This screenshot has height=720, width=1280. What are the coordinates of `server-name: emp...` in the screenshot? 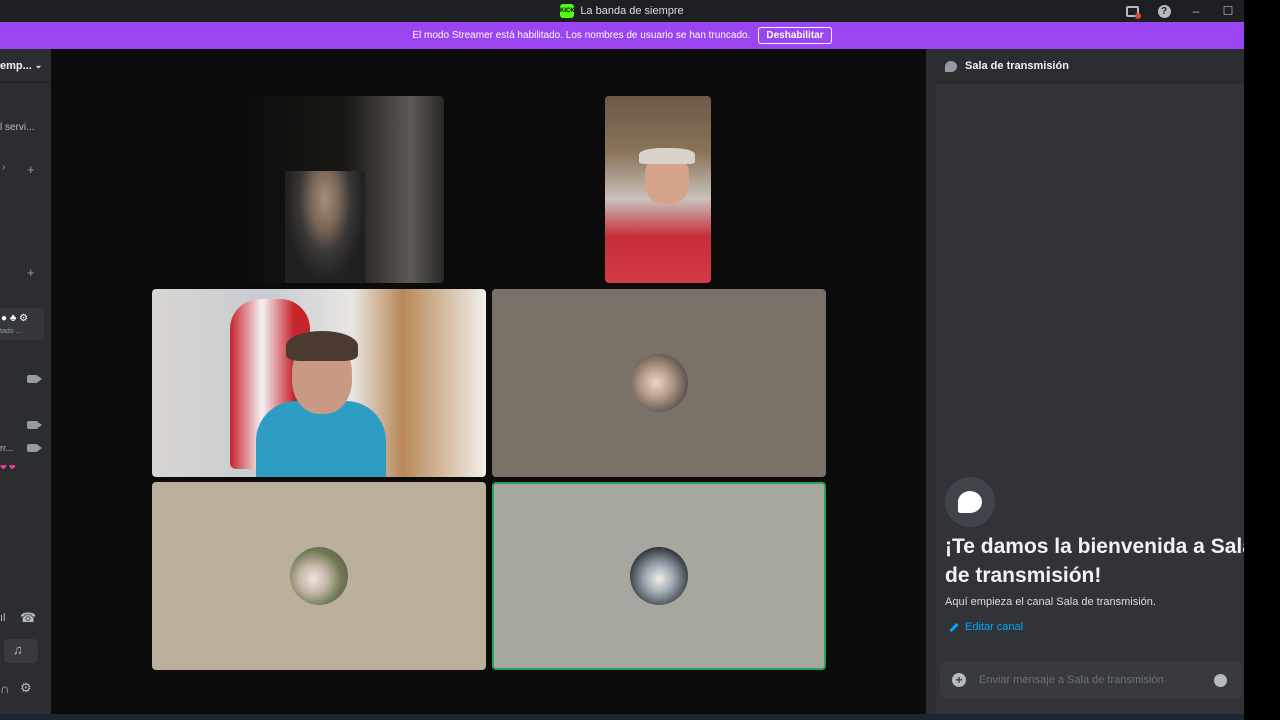 It's located at (16, 65).